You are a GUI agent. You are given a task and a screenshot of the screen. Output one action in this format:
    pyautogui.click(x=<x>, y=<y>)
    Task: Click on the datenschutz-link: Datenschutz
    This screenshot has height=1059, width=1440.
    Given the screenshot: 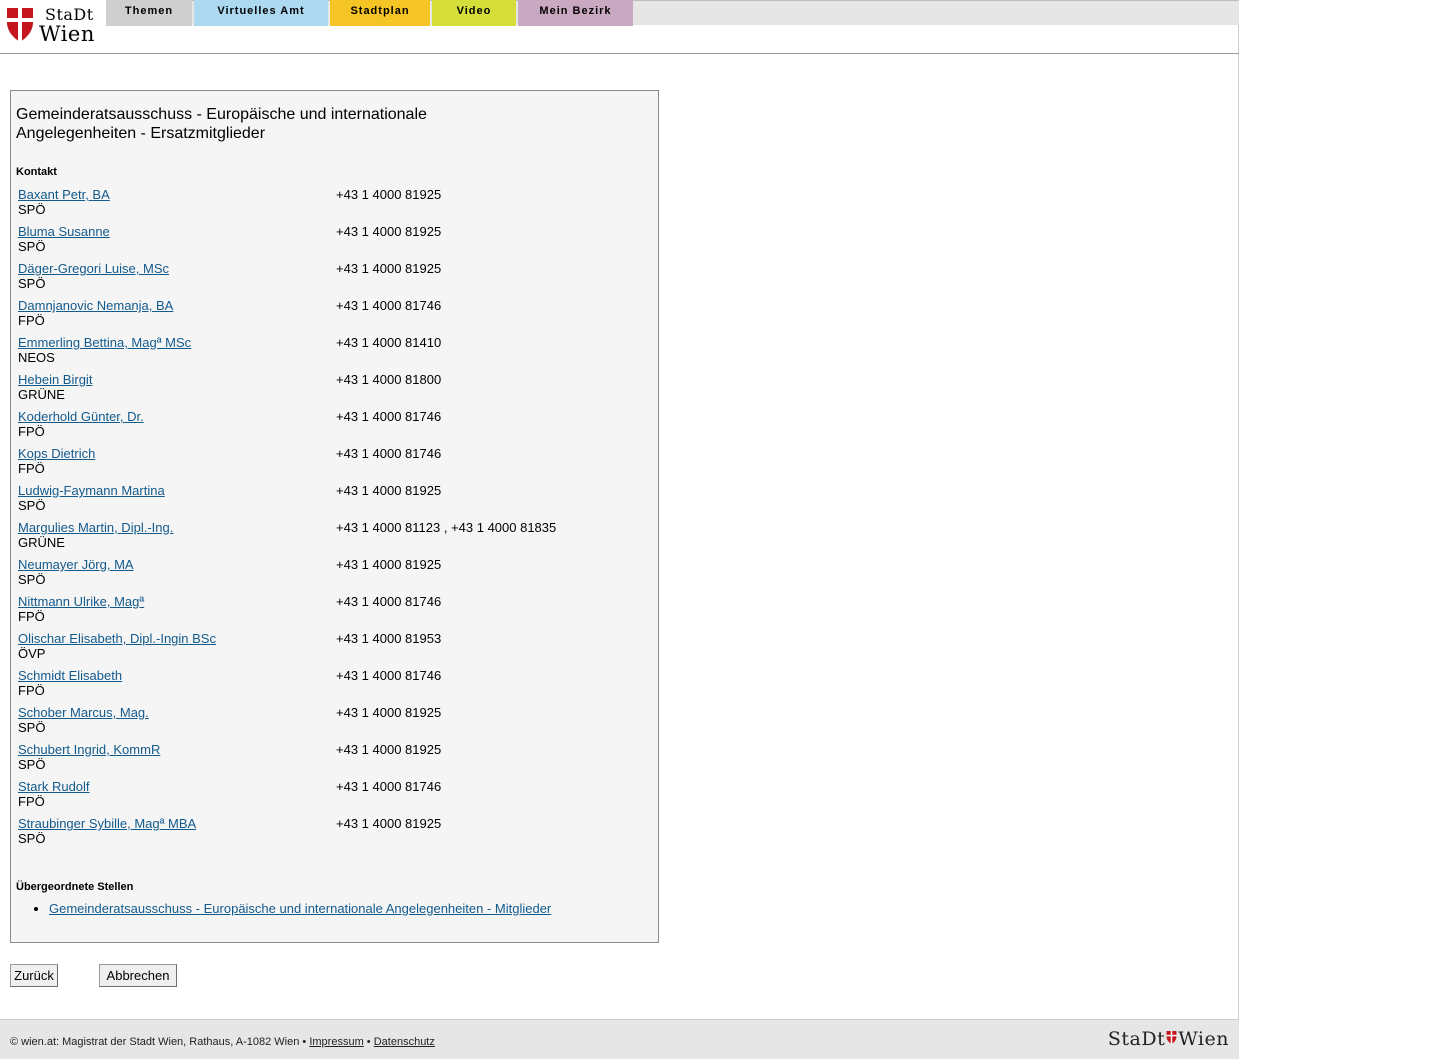 What is the action you would take?
    pyautogui.click(x=404, y=1042)
    